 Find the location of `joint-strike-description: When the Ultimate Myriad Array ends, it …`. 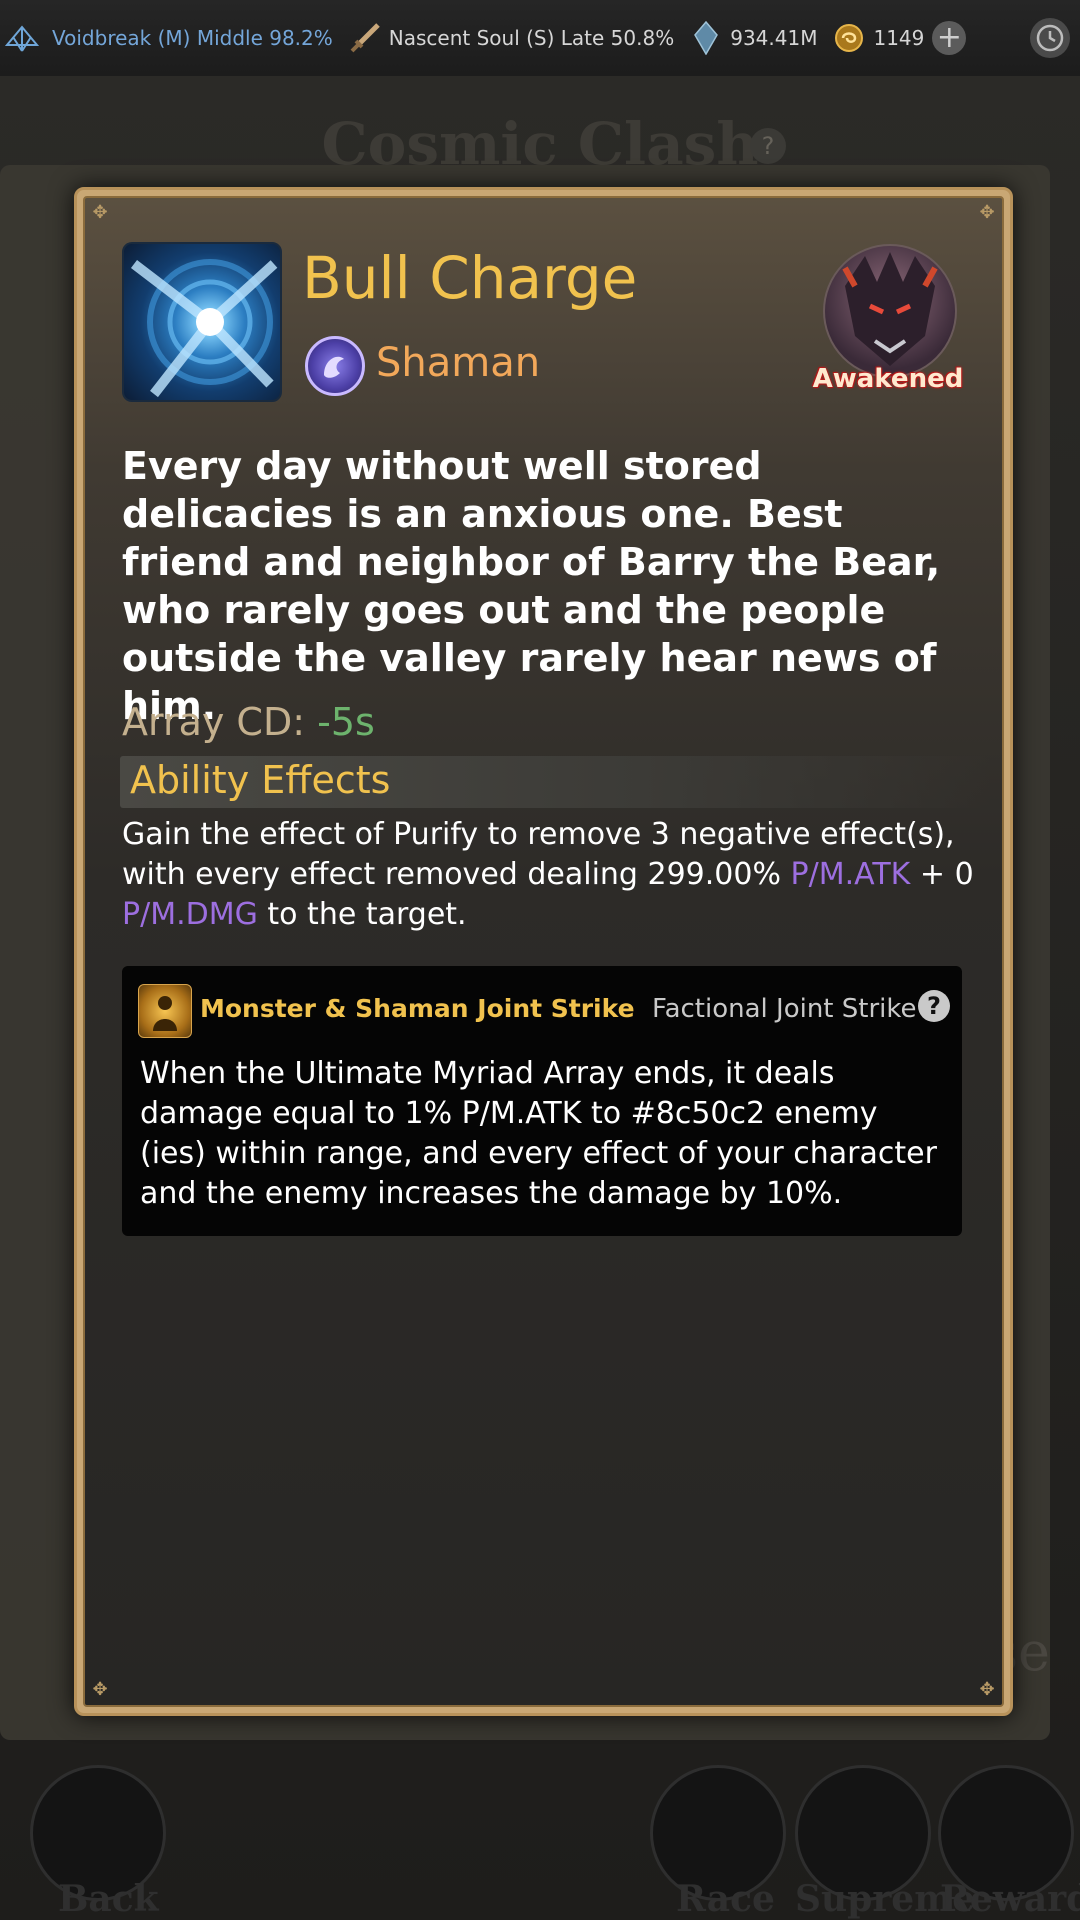

joint-strike-description: When the Ultimate Myriad Array ends, it … is located at coordinates (538, 1133).